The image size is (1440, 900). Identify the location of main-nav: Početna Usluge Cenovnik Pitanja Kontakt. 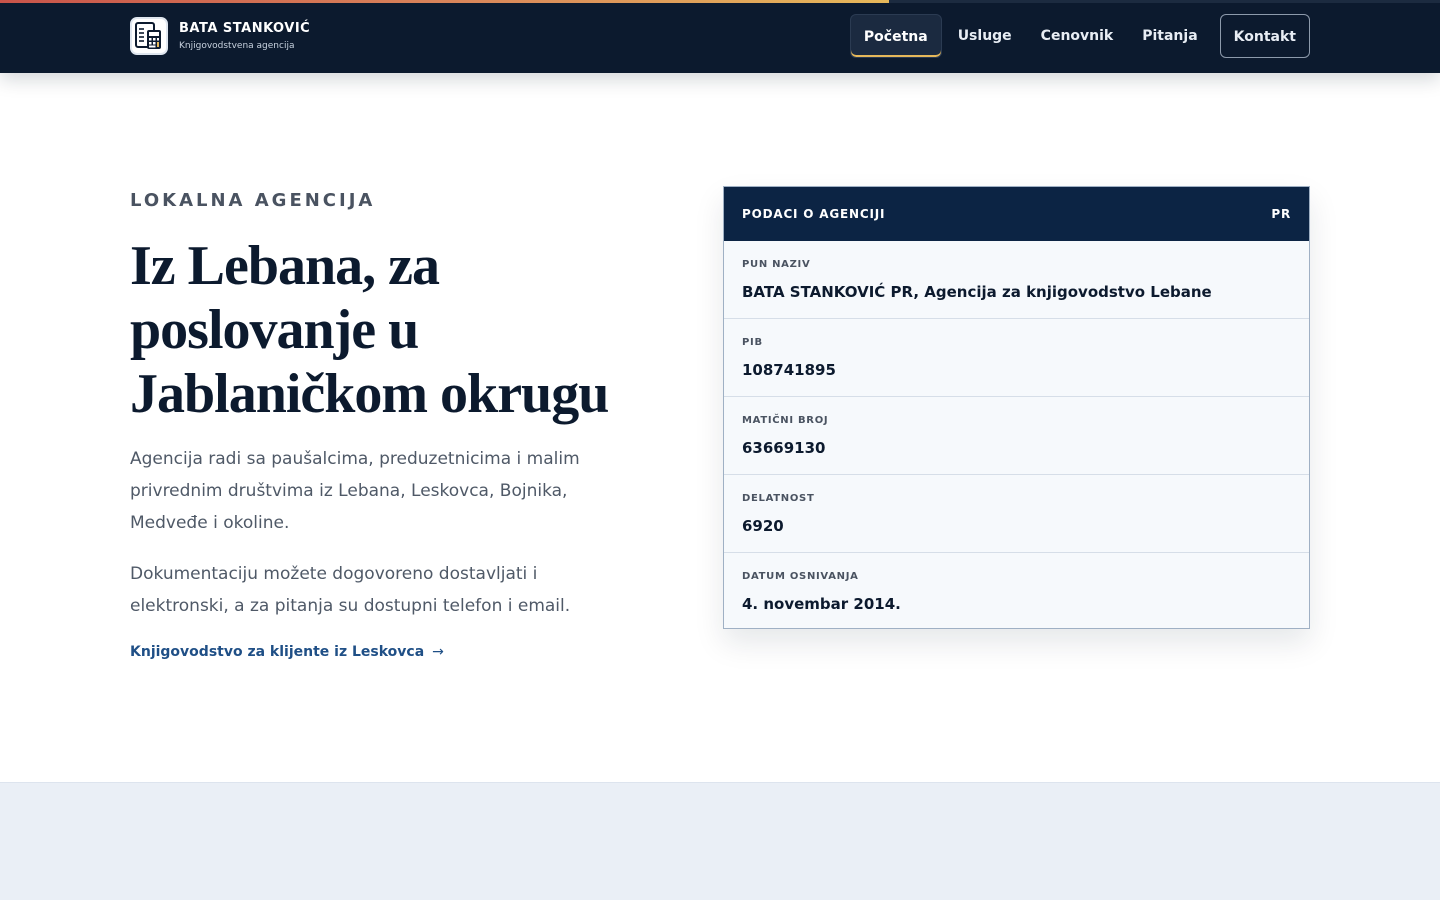
(1078, 36).